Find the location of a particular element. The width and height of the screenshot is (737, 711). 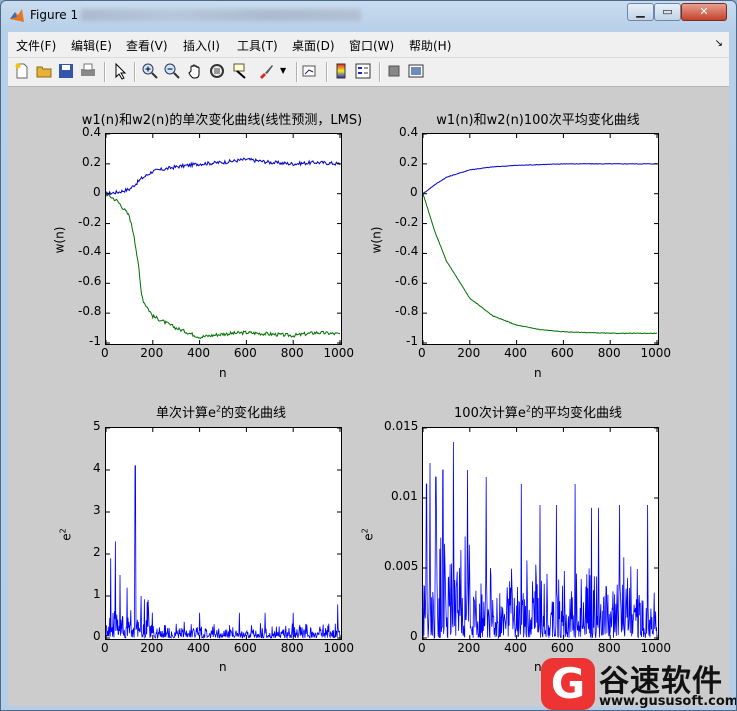

brush-dropdown-icon: ▼ is located at coordinates (283, 70).